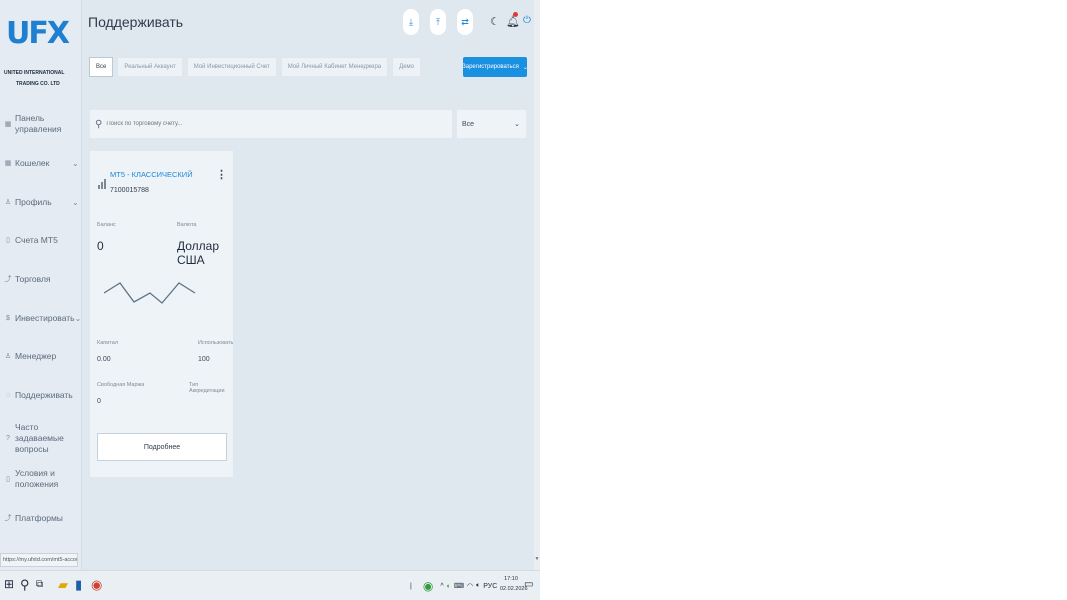  I want to click on scroll-down-arrow-icon: ▼, so click(537, 559).